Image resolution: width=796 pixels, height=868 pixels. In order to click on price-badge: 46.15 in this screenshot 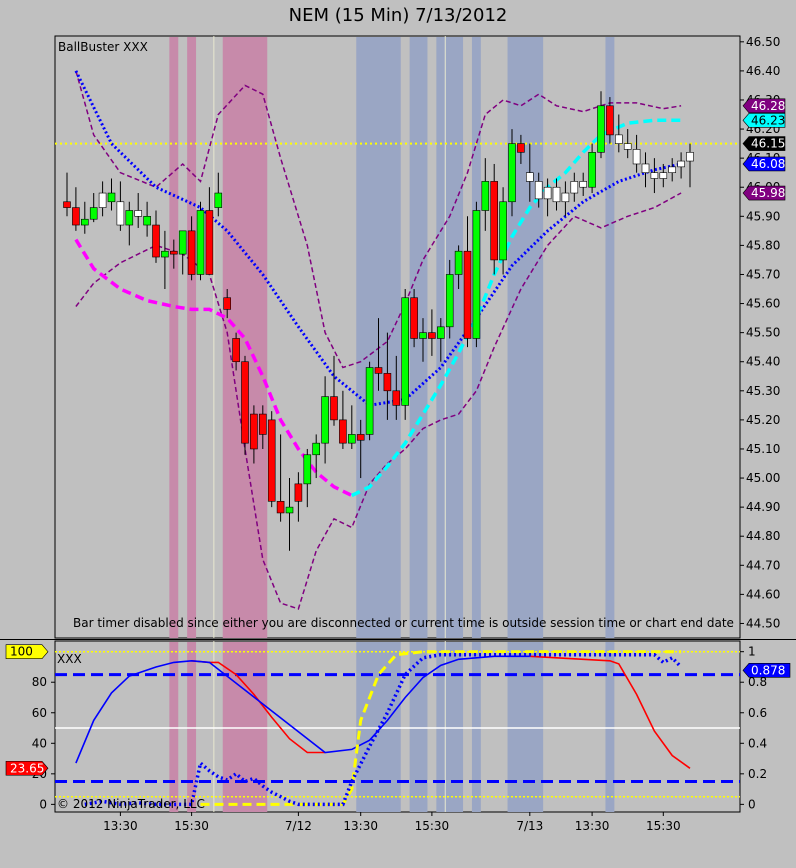, I will do `click(763, 143)`.